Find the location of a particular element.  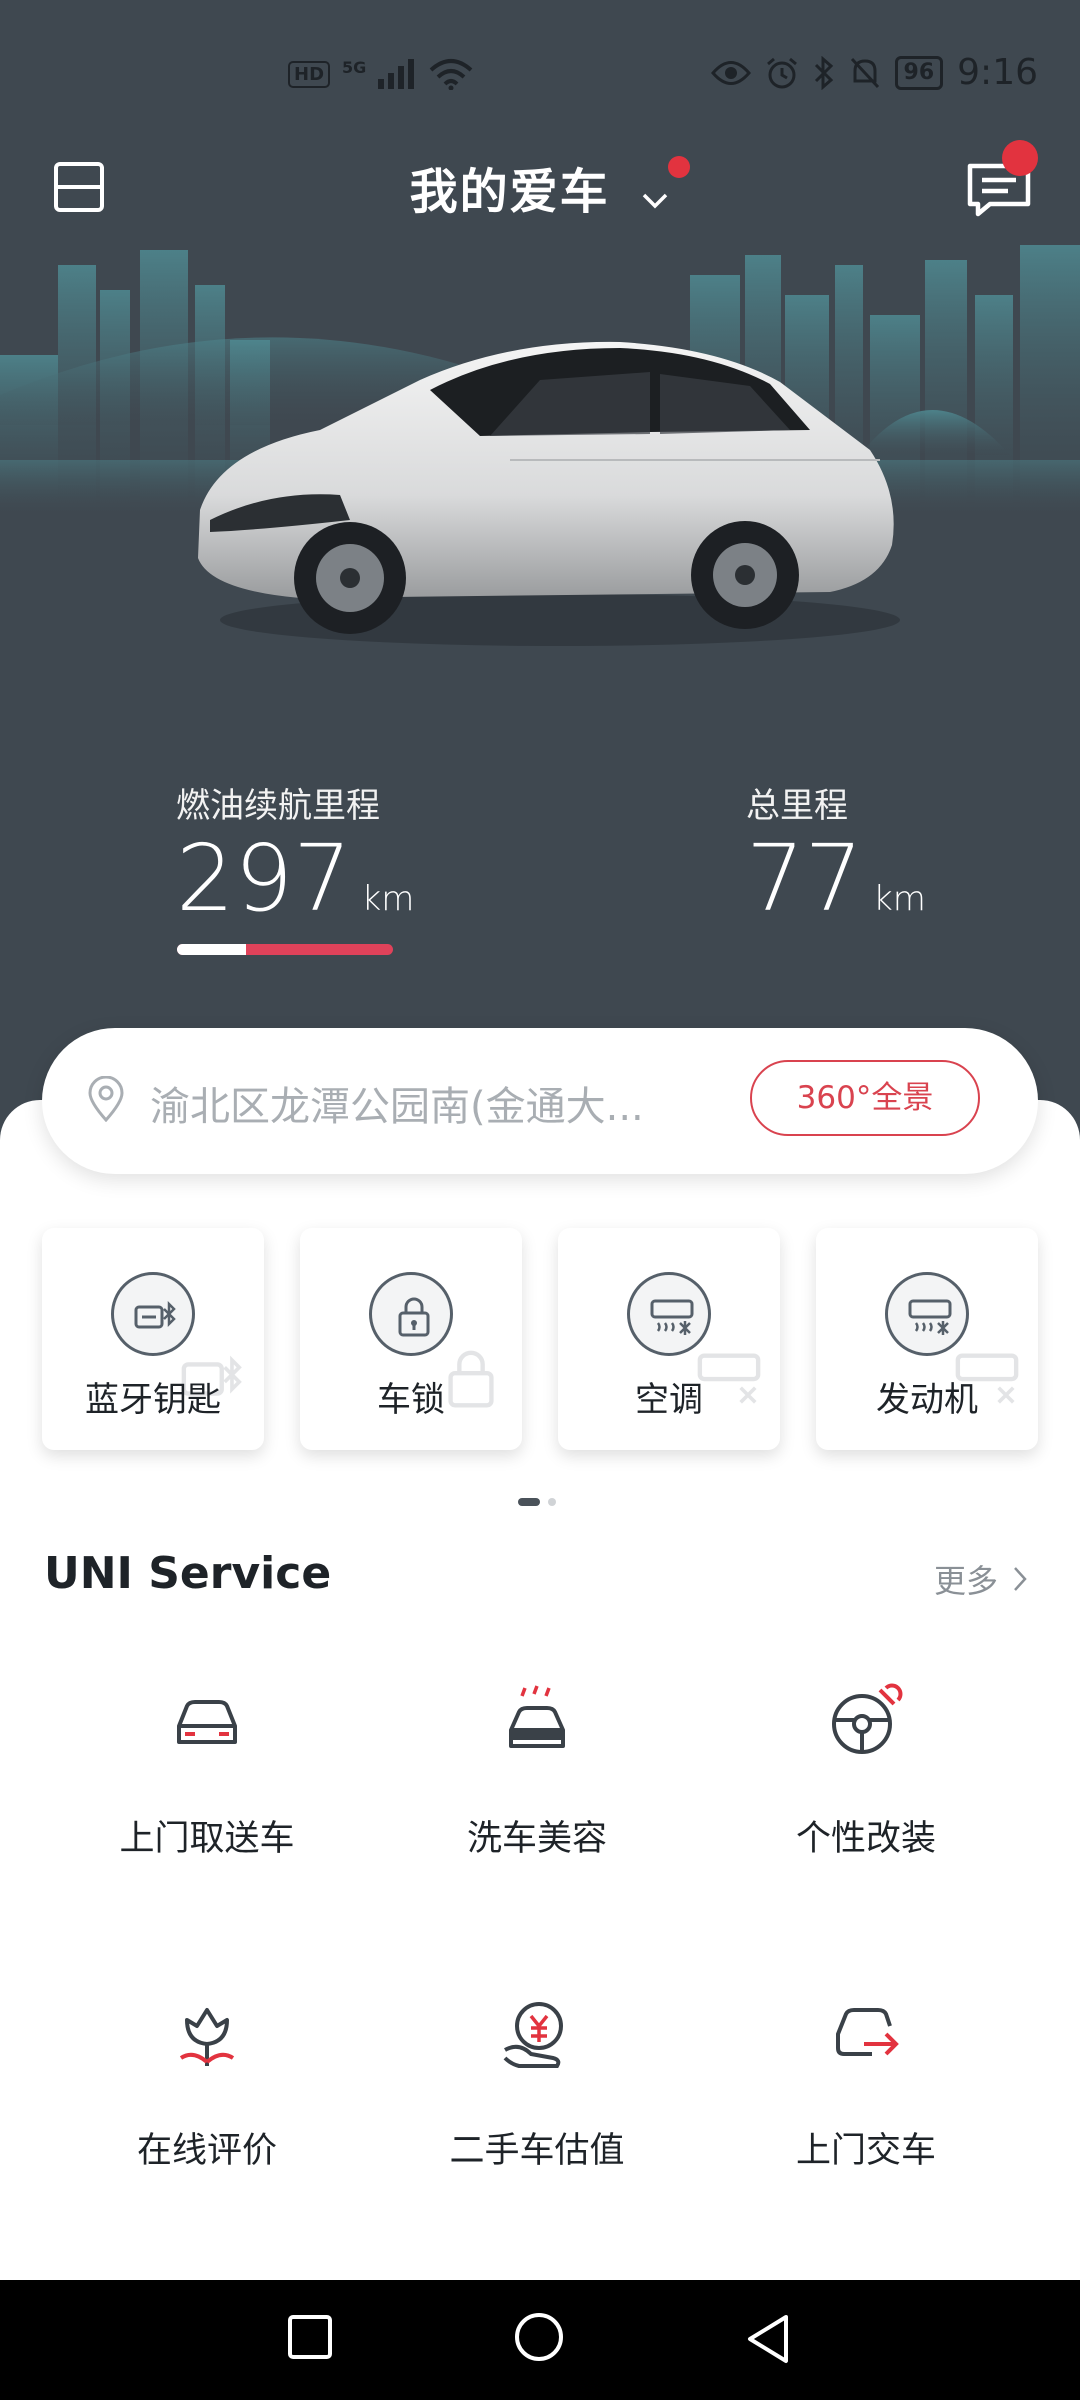

control-label: 车锁 is located at coordinates (411, 1400).